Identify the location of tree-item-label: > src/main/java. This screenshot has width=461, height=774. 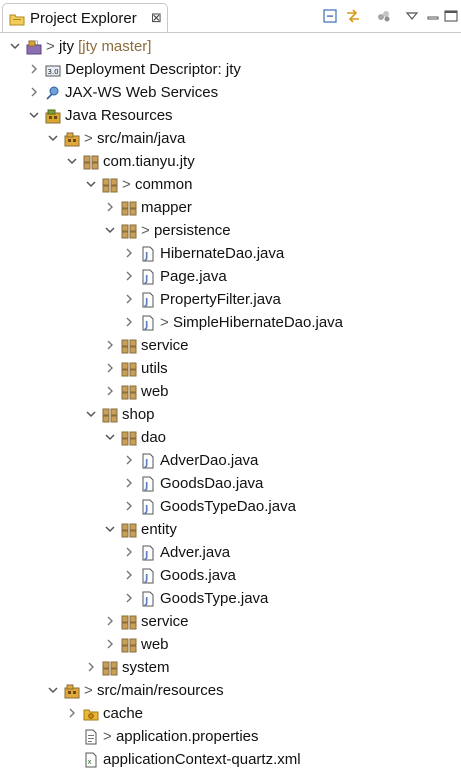
(134, 138).